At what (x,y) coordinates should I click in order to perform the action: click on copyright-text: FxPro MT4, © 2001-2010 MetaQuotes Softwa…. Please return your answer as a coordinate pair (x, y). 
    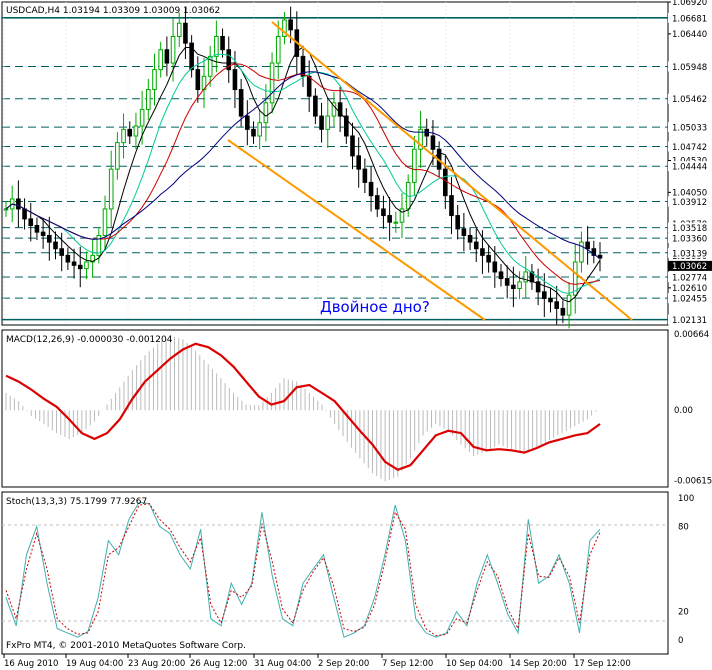
    Looking at the image, I should click on (126, 646).